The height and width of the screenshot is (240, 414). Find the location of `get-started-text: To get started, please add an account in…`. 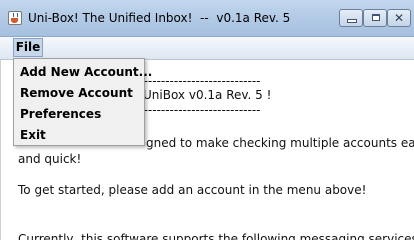

get-started-text: To get started, please add an account in… is located at coordinates (192, 190).